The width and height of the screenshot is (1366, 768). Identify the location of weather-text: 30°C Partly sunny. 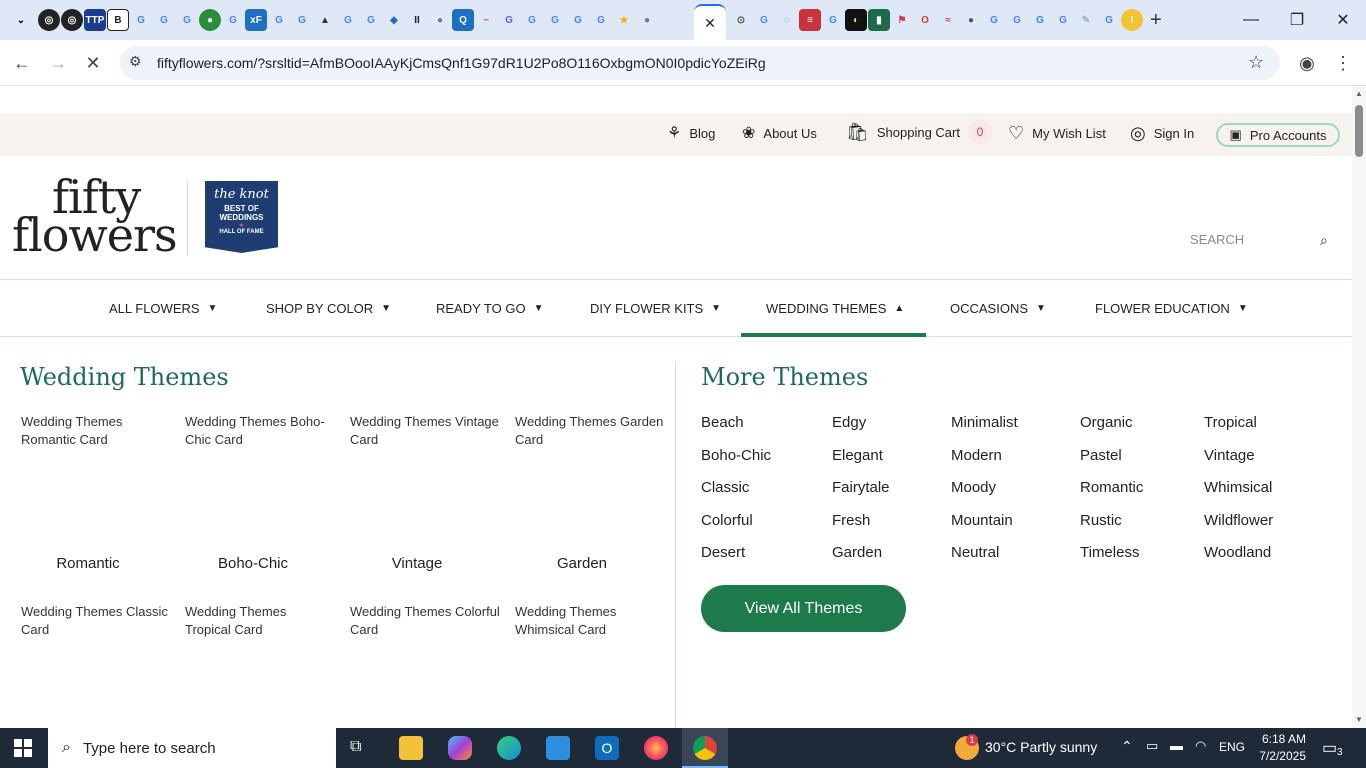
(1041, 747).